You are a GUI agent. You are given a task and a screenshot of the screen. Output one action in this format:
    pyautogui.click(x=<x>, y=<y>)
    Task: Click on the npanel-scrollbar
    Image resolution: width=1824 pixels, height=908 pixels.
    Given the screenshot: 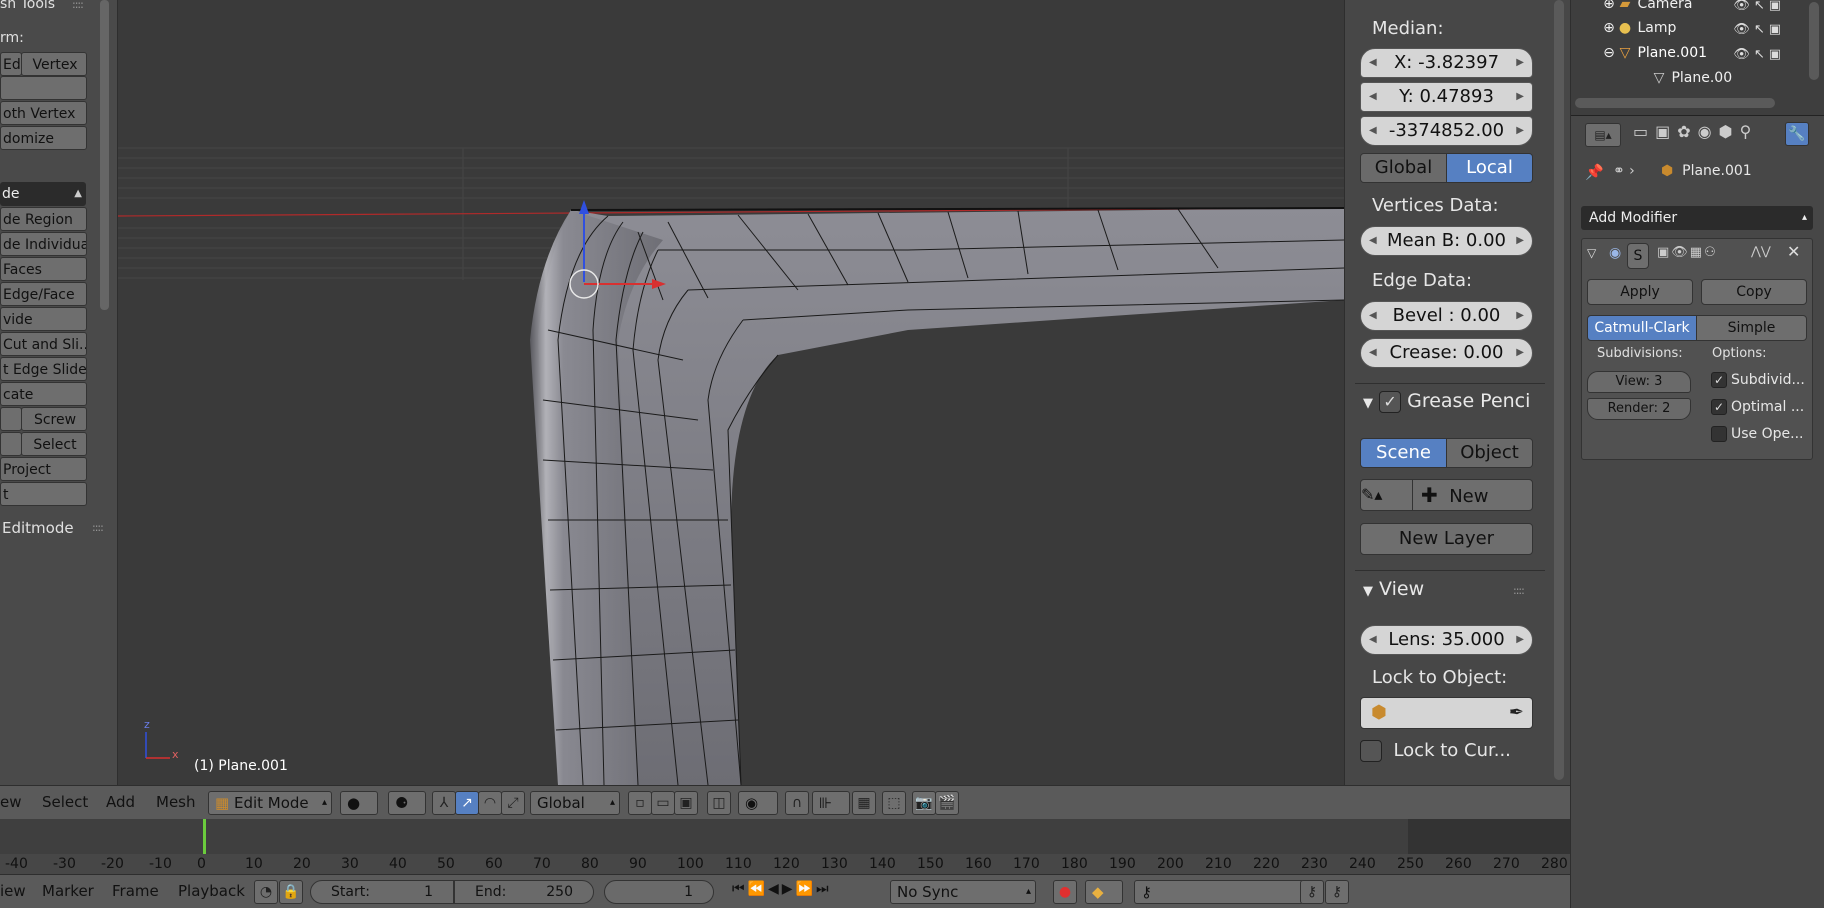 What is the action you would take?
    pyautogui.click(x=1559, y=390)
    